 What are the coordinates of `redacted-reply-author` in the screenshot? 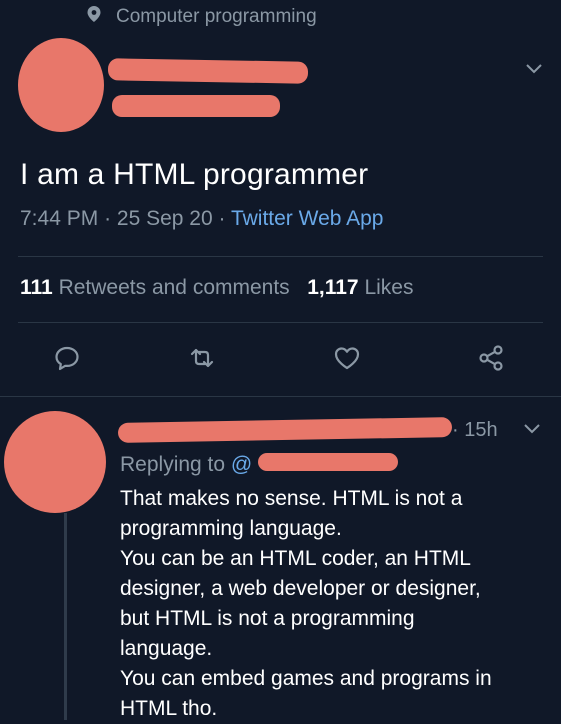 It's located at (285, 430).